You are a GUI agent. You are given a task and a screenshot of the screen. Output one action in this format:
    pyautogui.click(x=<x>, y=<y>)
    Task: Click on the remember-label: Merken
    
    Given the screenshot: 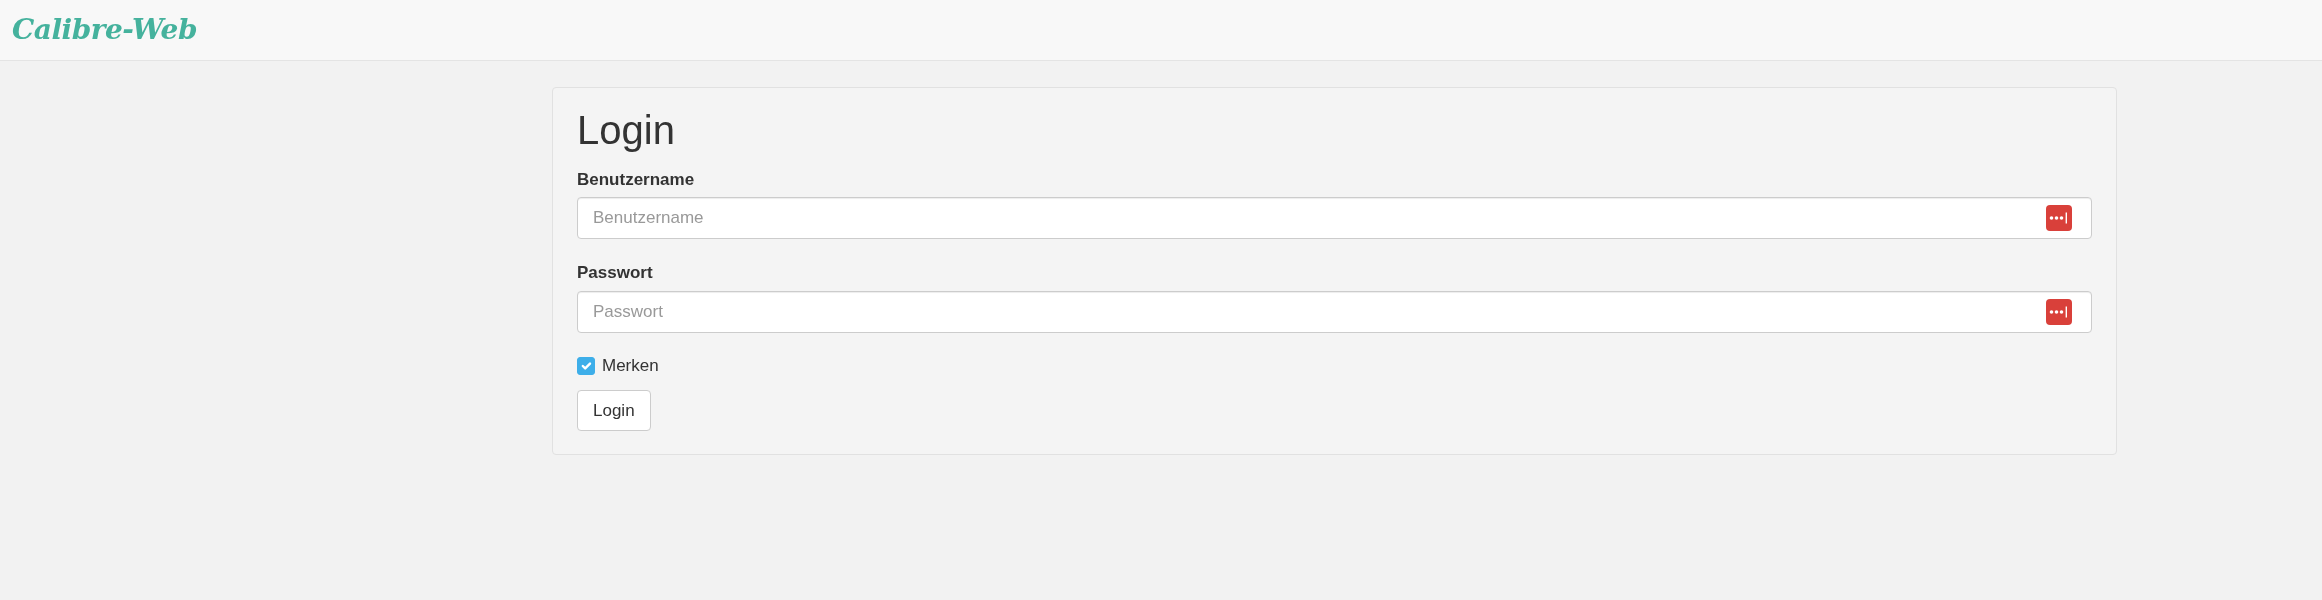 What is the action you would take?
    pyautogui.click(x=630, y=366)
    